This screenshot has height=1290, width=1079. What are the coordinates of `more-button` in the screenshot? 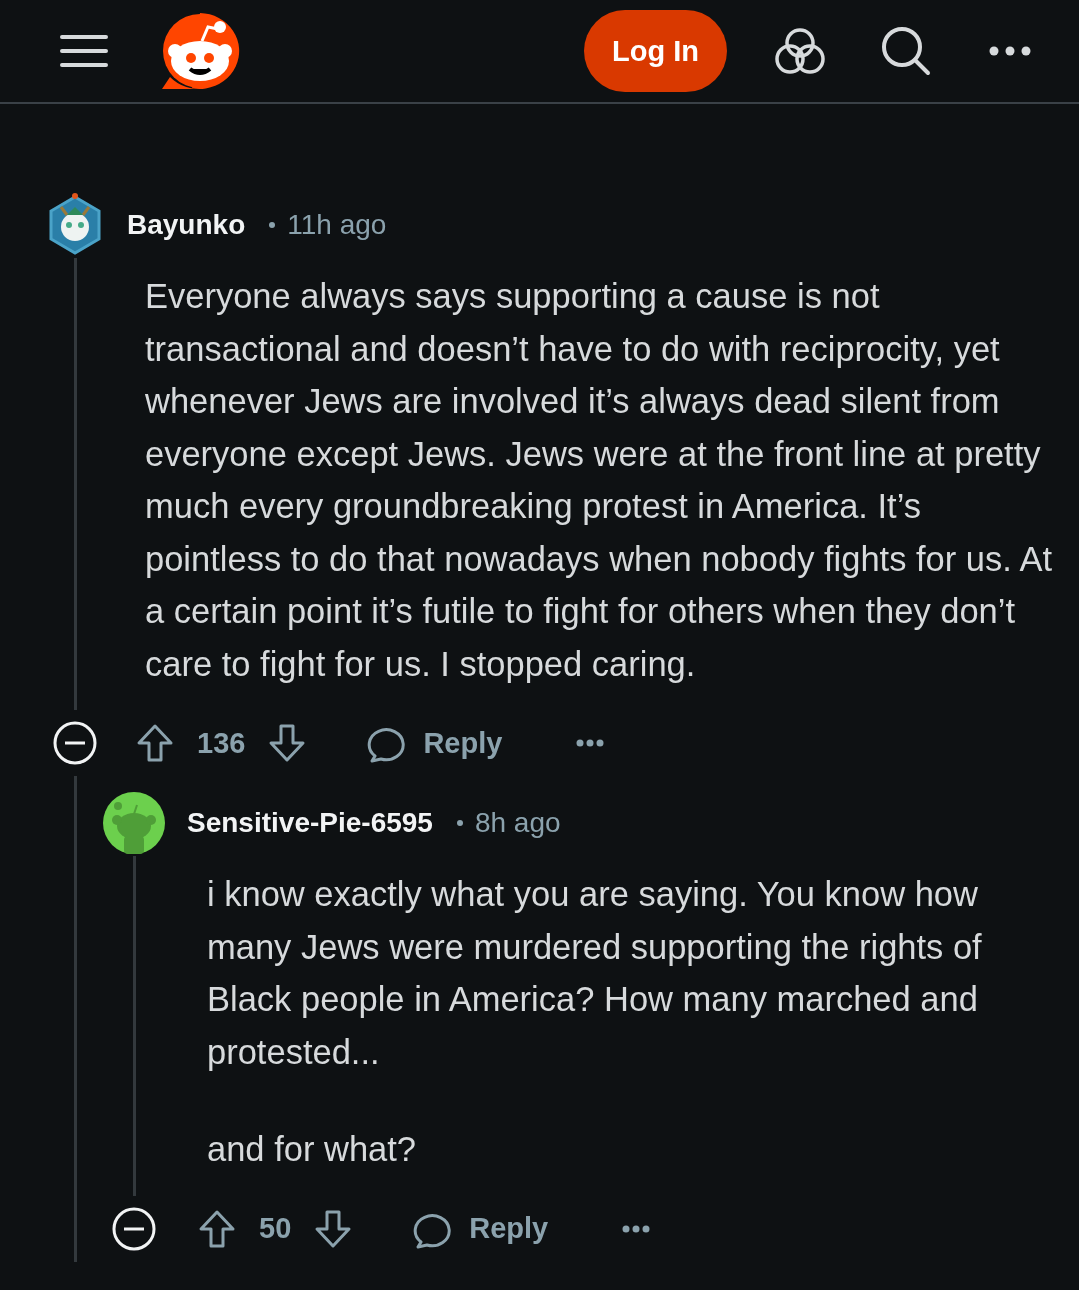 It's located at (1010, 51).